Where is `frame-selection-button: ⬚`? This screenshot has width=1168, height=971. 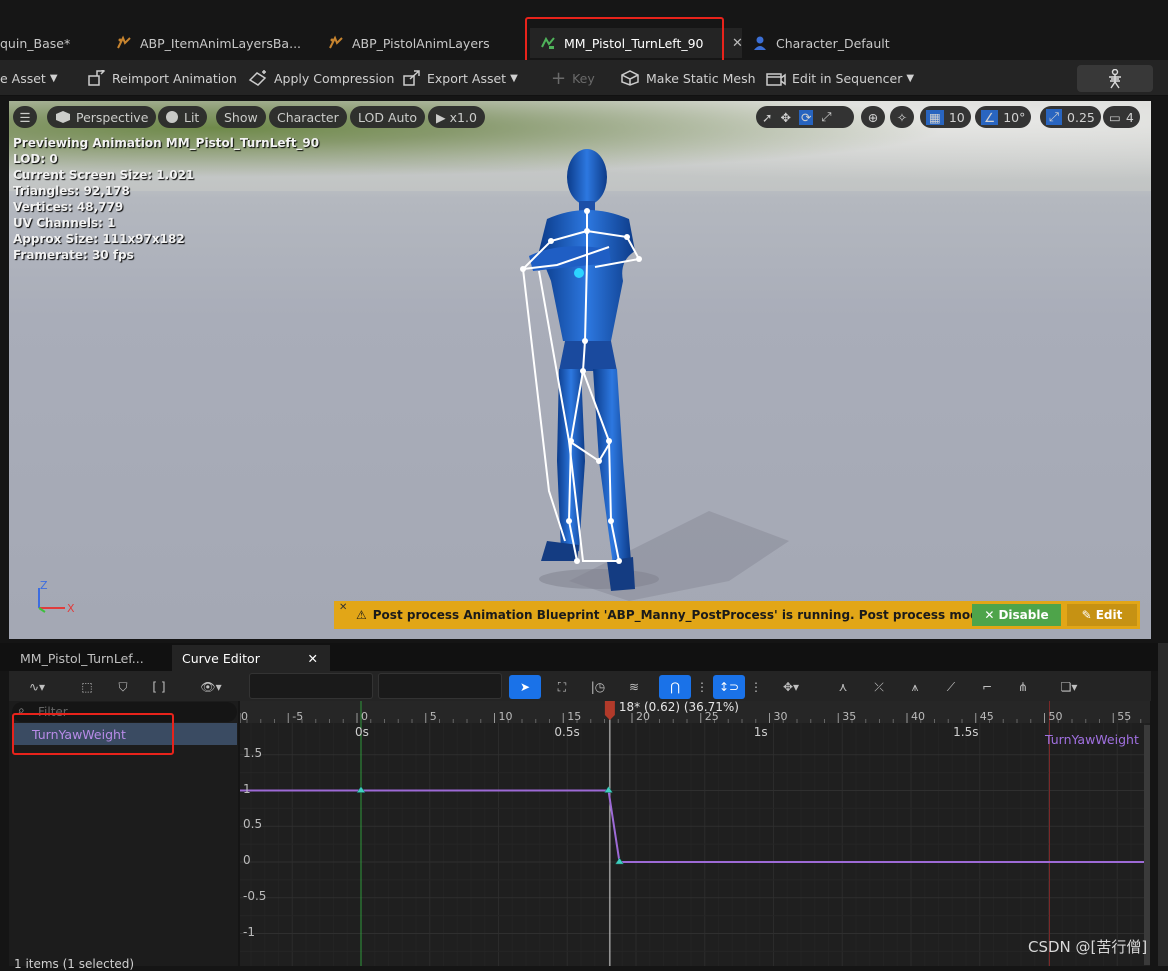 frame-selection-button: ⬚ is located at coordinates (87, 687).